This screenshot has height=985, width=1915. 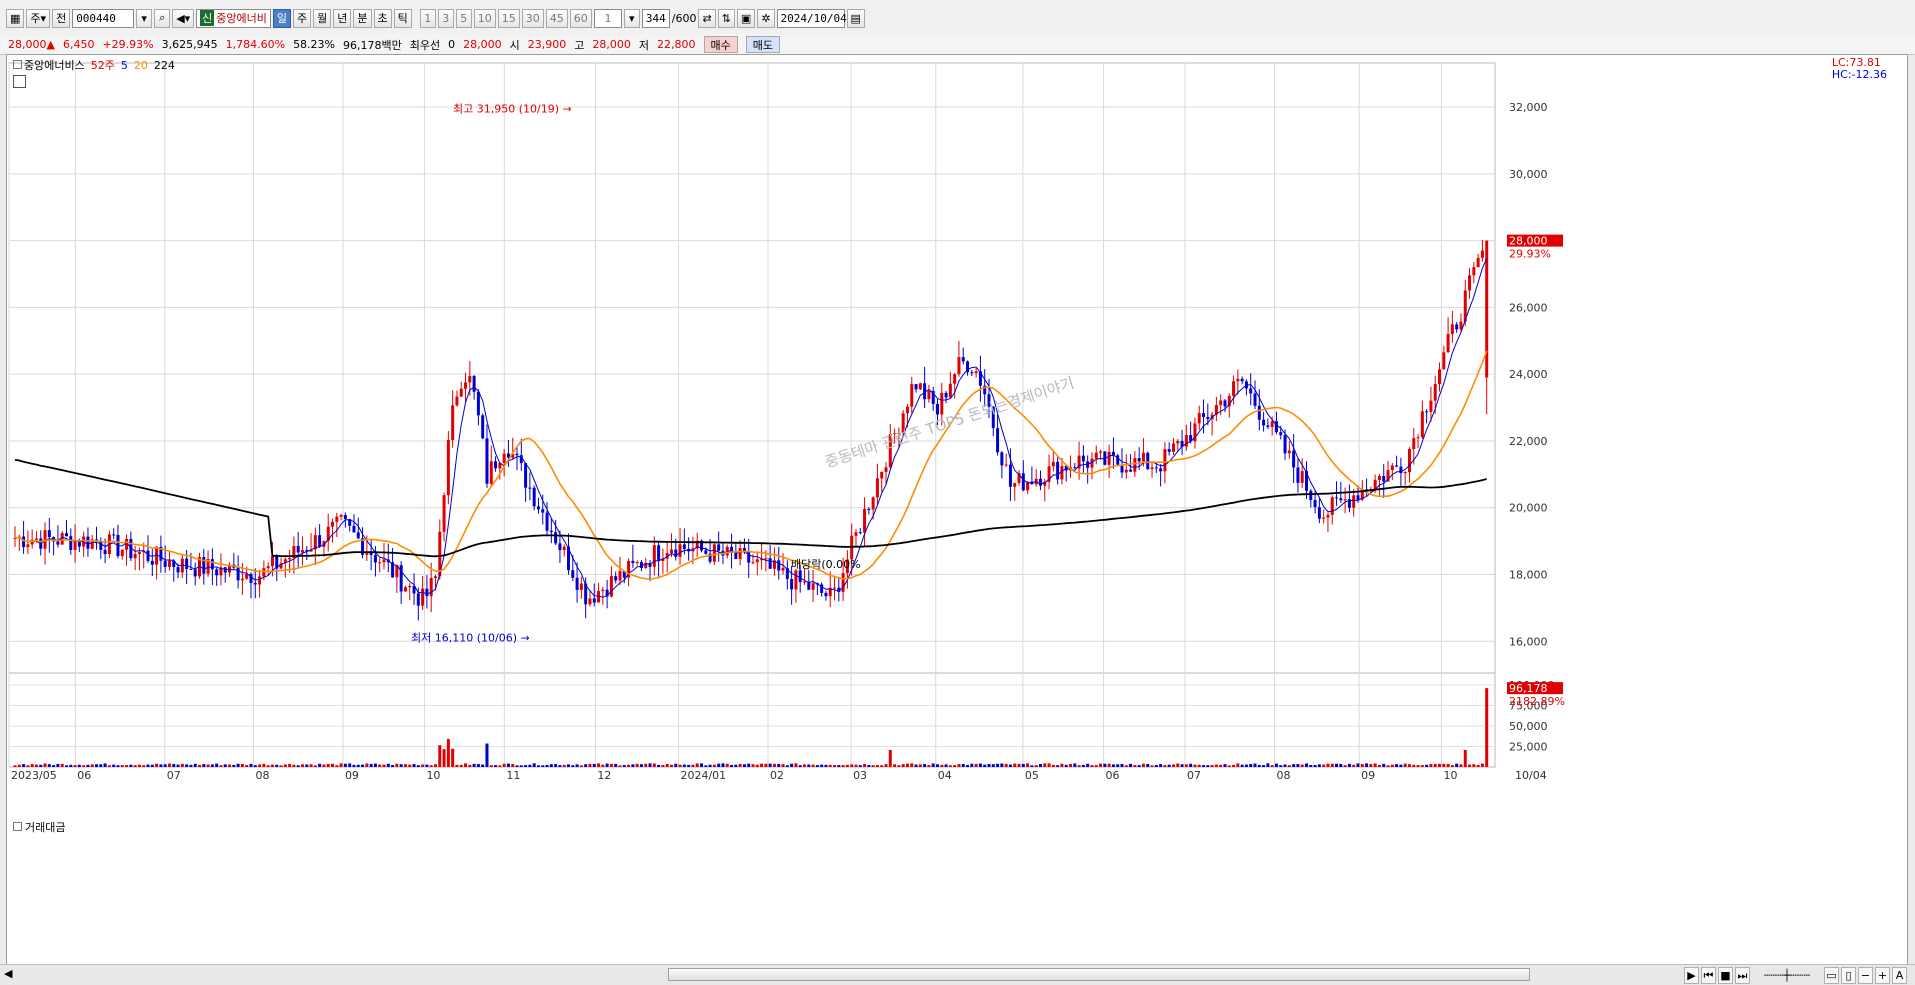 What do you see at coordinates (631, 18) in the screenshot?
I see `multiplier-dropdown-icon: ▾` at bounding box center [631, 18].